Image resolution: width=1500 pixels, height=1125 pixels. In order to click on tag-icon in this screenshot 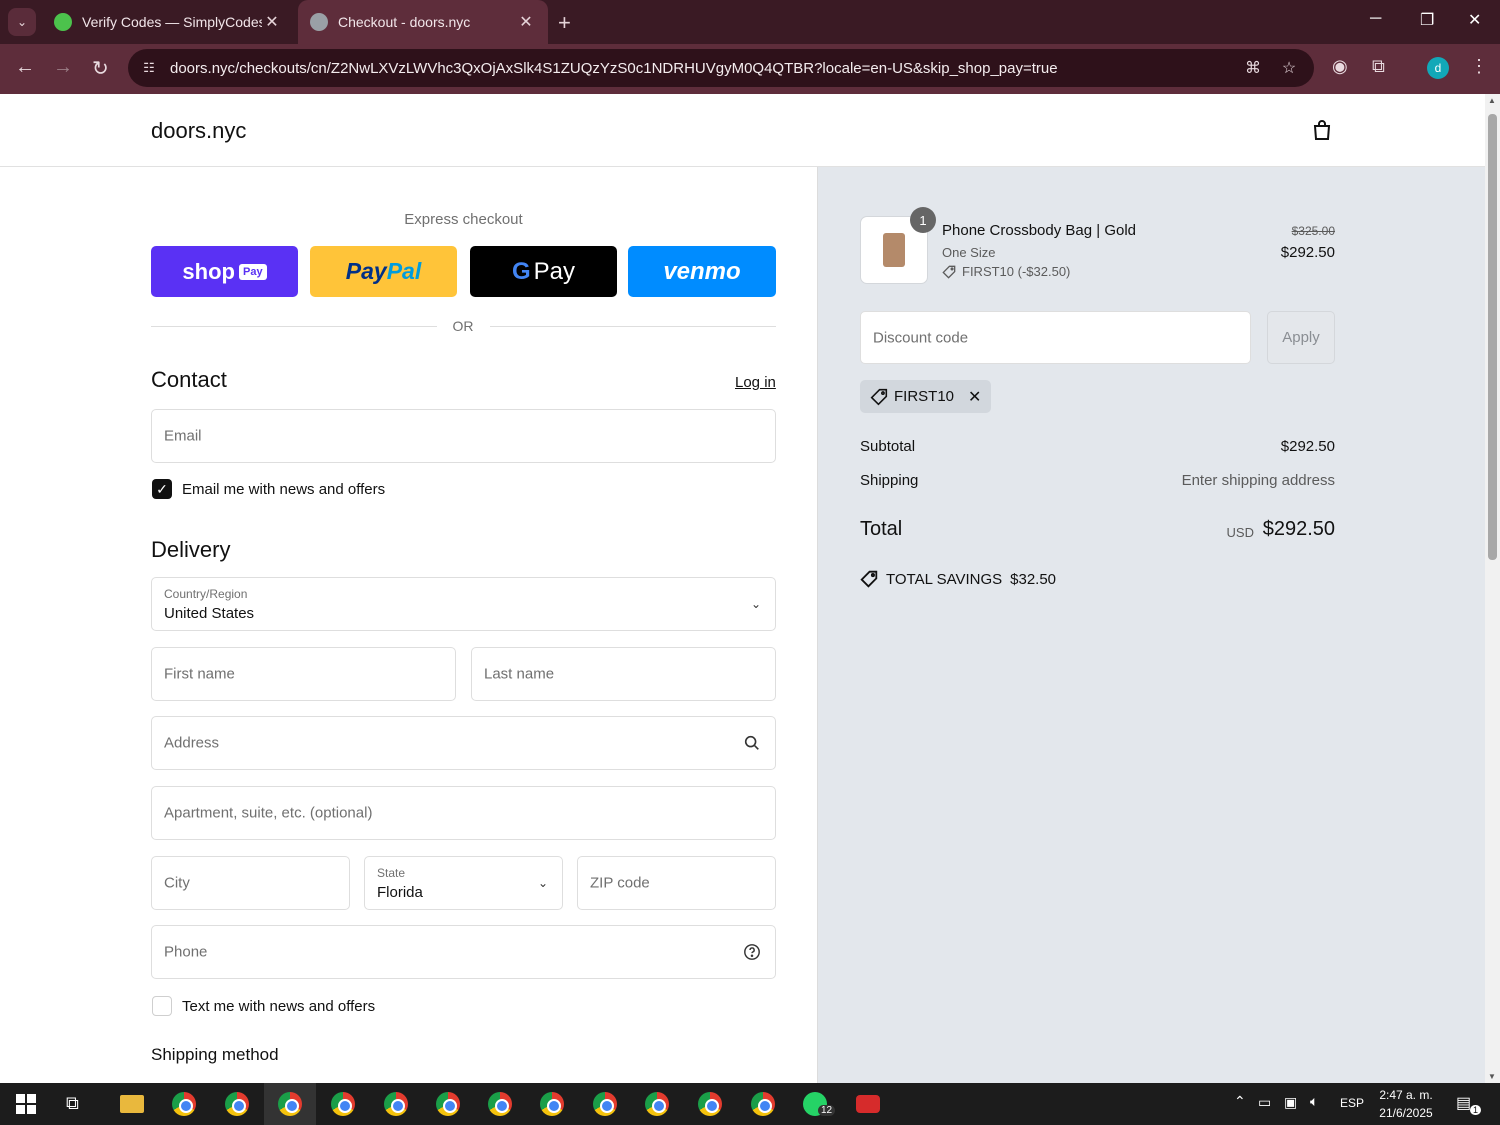, I will do `click(949, 272)`.